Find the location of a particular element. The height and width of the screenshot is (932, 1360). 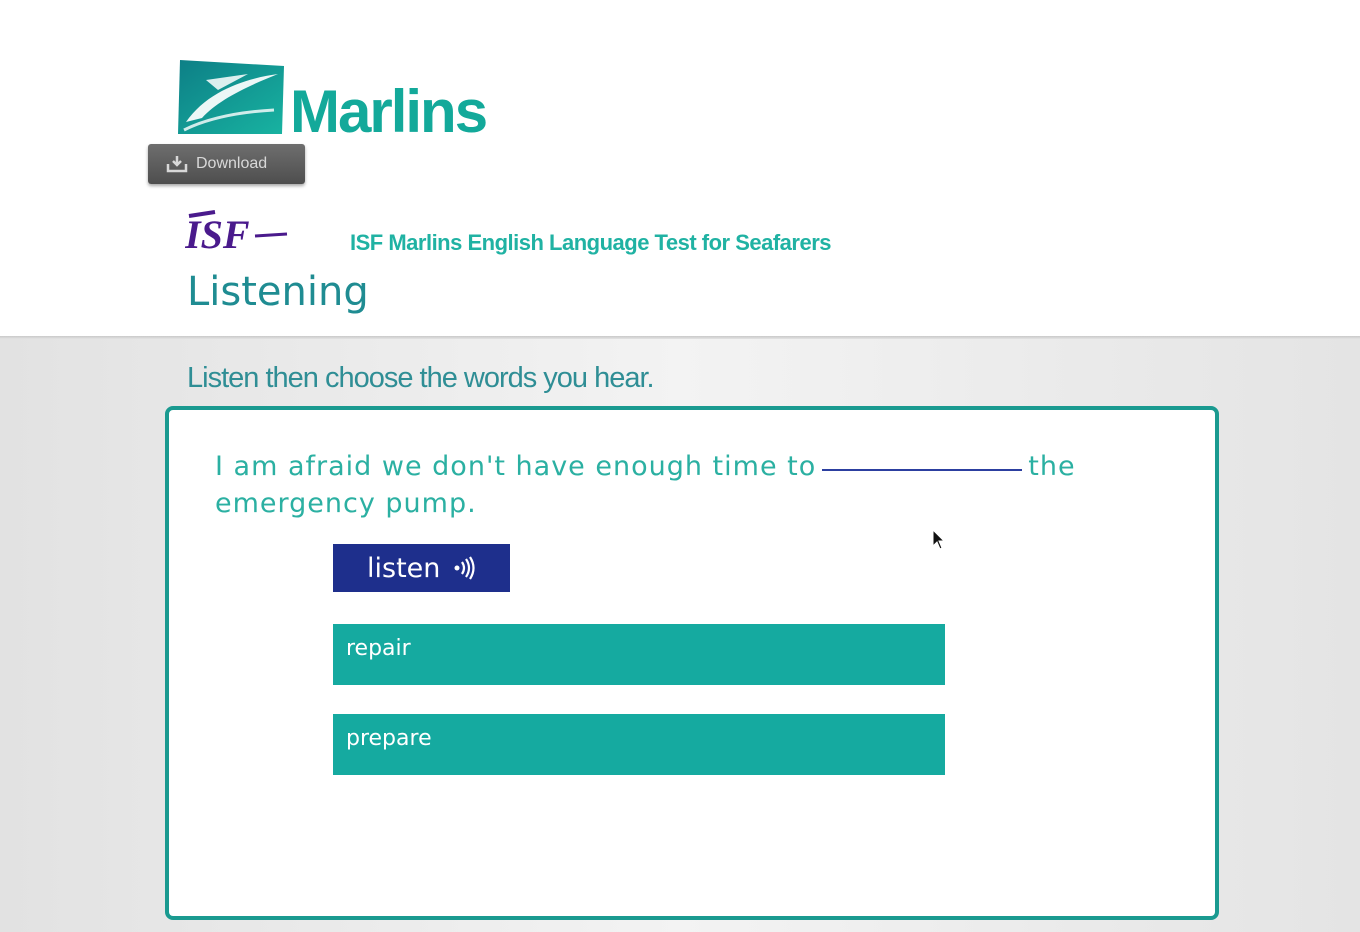

section-title: Listening is located at coordinates (278, 292).